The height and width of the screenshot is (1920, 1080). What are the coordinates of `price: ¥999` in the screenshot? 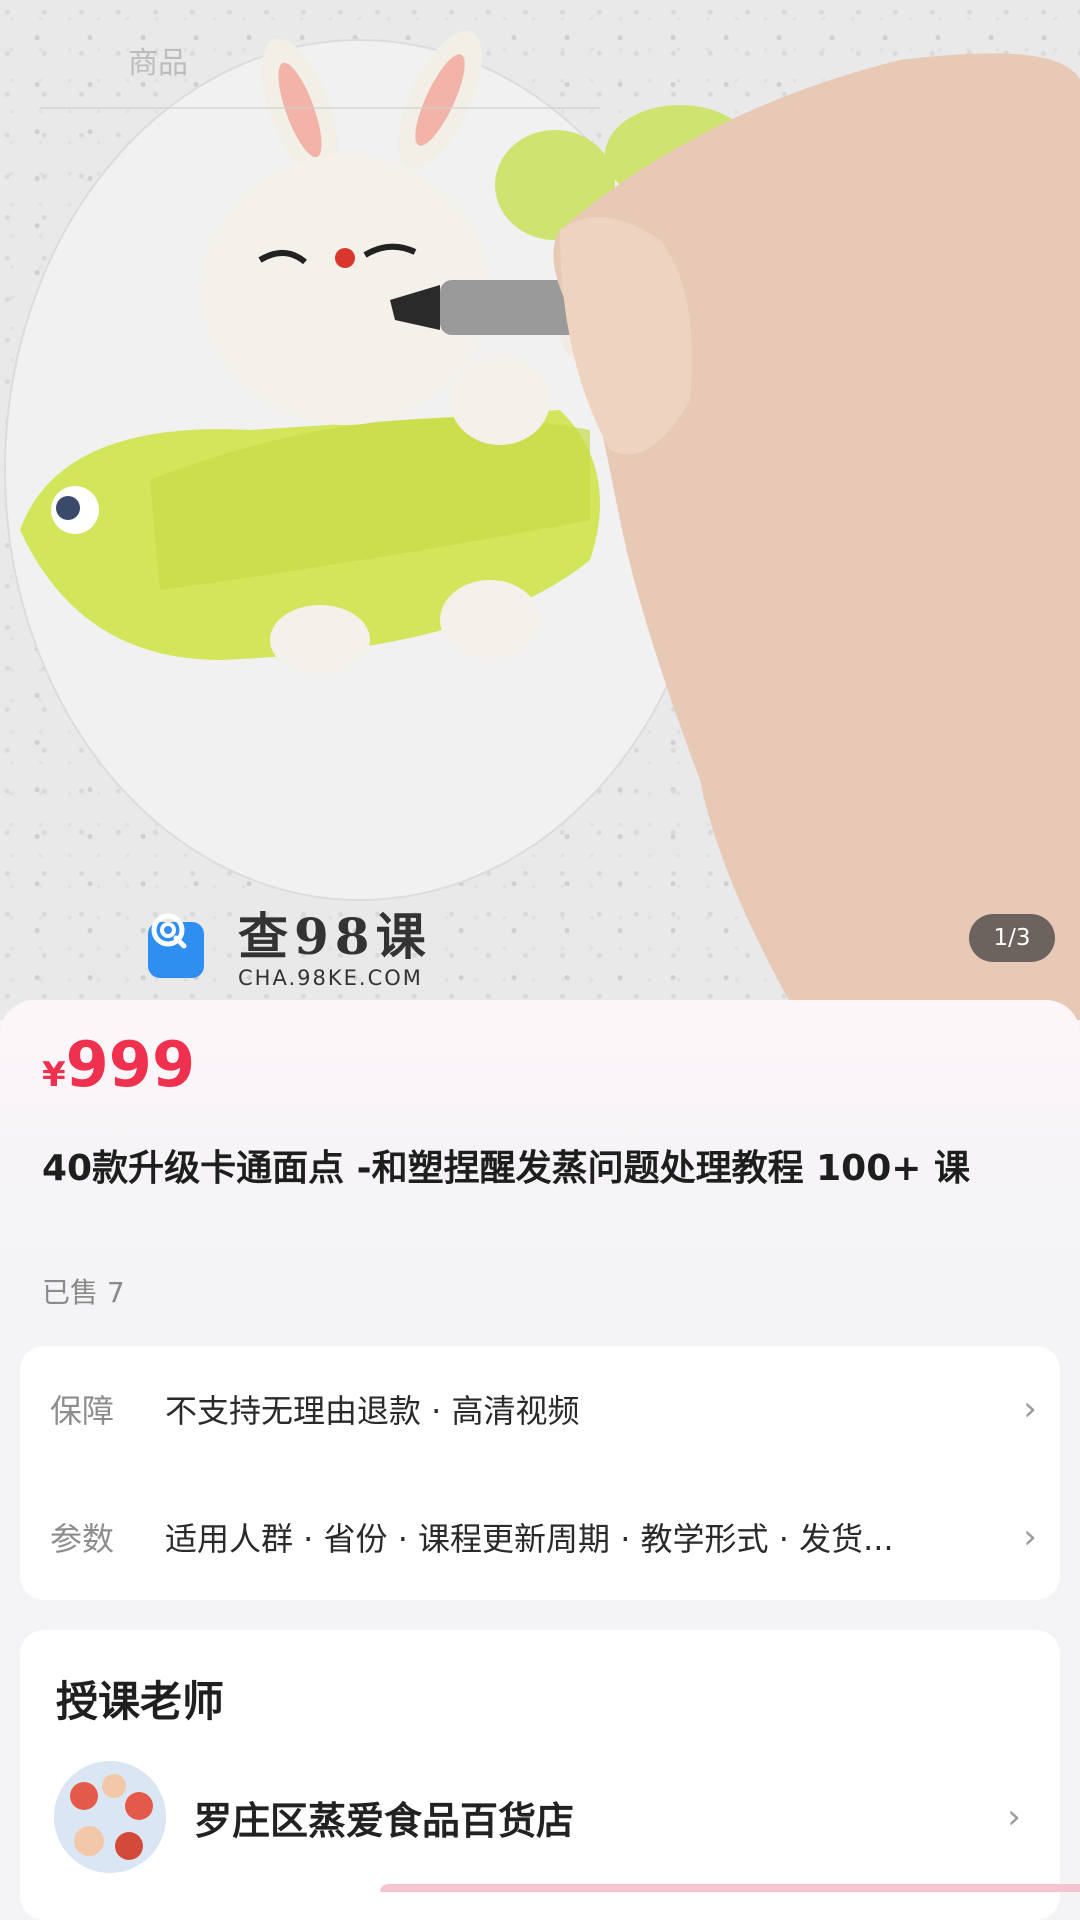 It's located at (118, 1064).